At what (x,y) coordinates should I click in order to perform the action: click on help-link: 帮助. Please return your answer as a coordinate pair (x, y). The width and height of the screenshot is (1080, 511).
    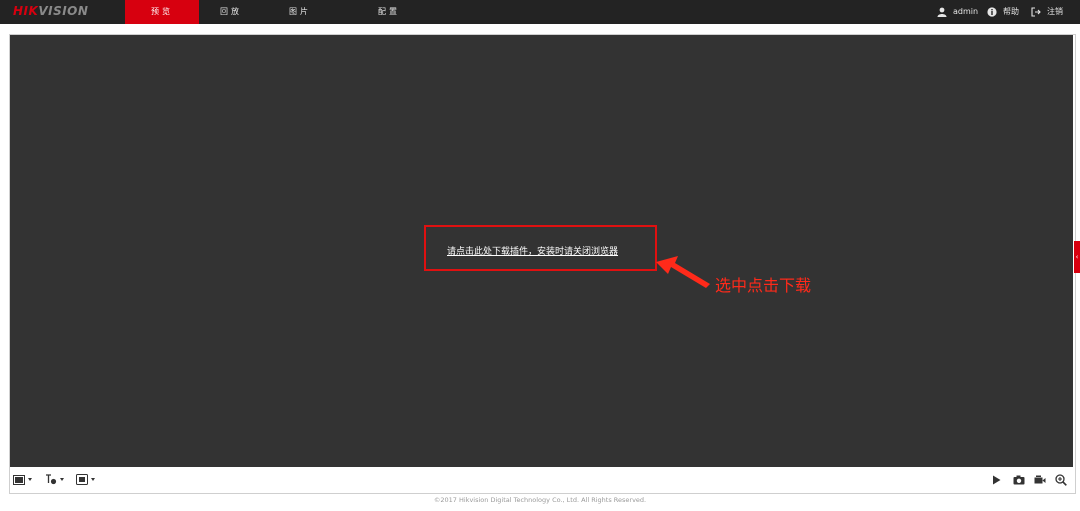
    Looking at the image, I should click on (1003, 12).